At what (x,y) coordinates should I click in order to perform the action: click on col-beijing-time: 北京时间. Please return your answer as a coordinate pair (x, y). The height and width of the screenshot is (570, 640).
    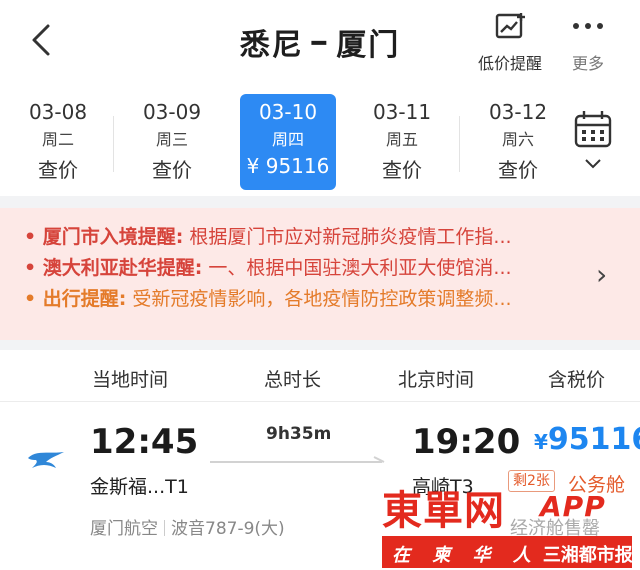
    Looking at the image, I should click on (436, 378).